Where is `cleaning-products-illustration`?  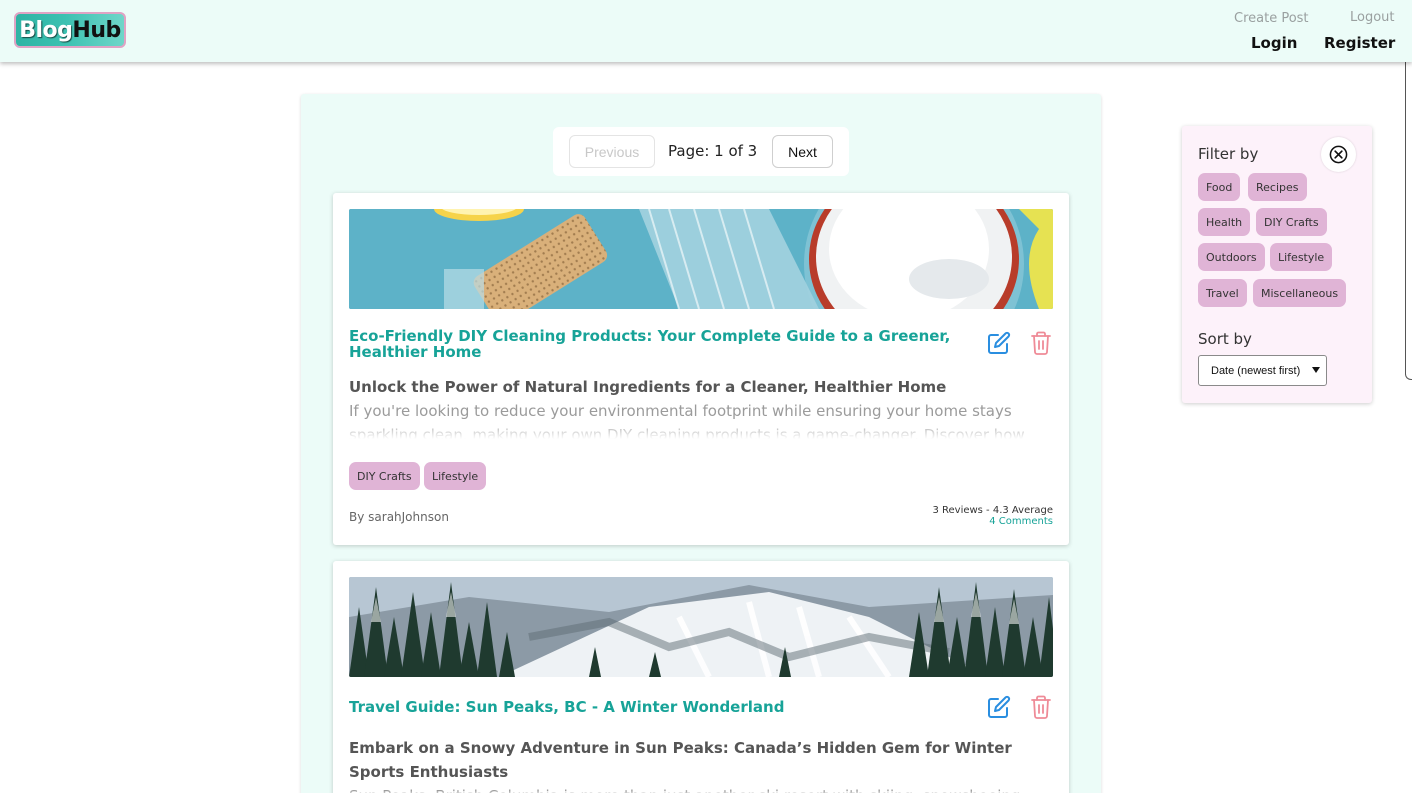
cleaning-products-illustration is located at coordinates (701, 259).